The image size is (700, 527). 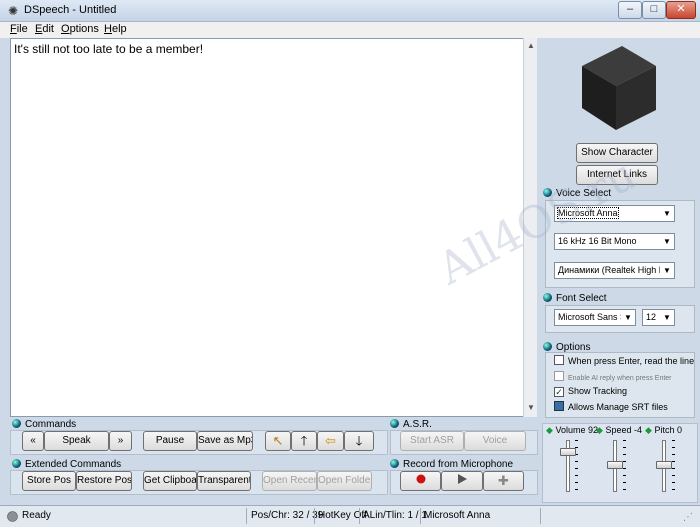 I want to click on arrow-up-left-icon: ↖, so click(x=278, y=441).